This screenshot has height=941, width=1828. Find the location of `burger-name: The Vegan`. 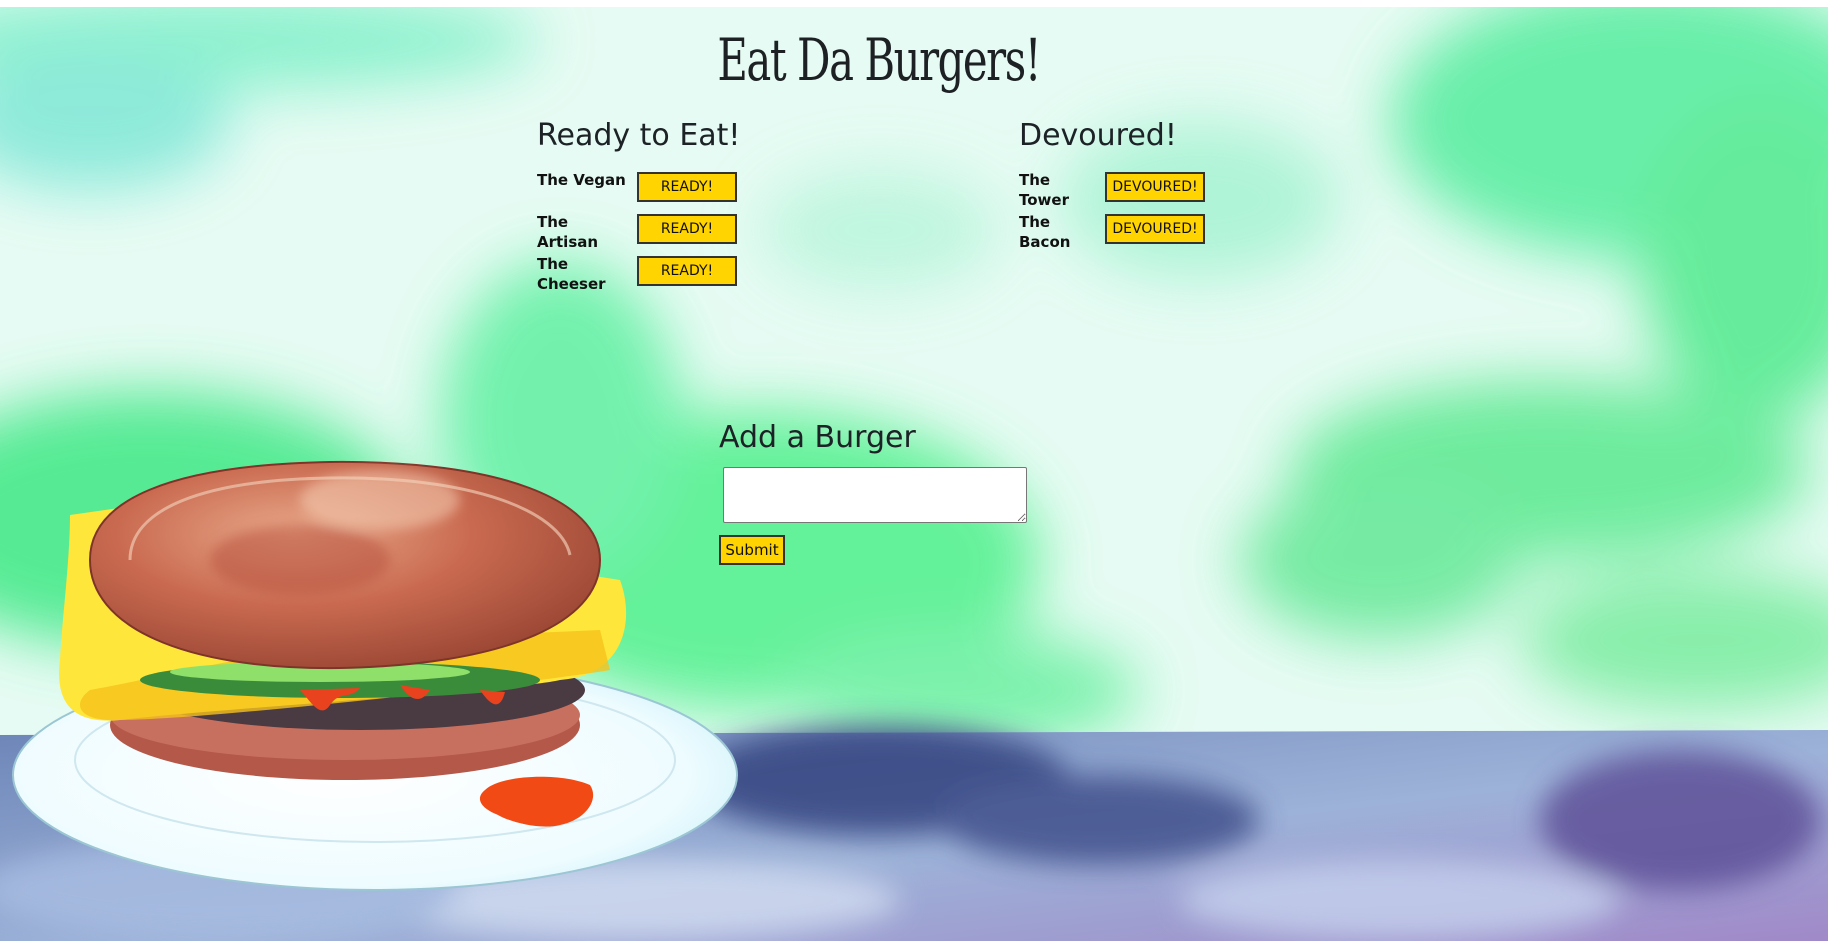

burger-name: The Vegan is located at coordinates (581, 180).